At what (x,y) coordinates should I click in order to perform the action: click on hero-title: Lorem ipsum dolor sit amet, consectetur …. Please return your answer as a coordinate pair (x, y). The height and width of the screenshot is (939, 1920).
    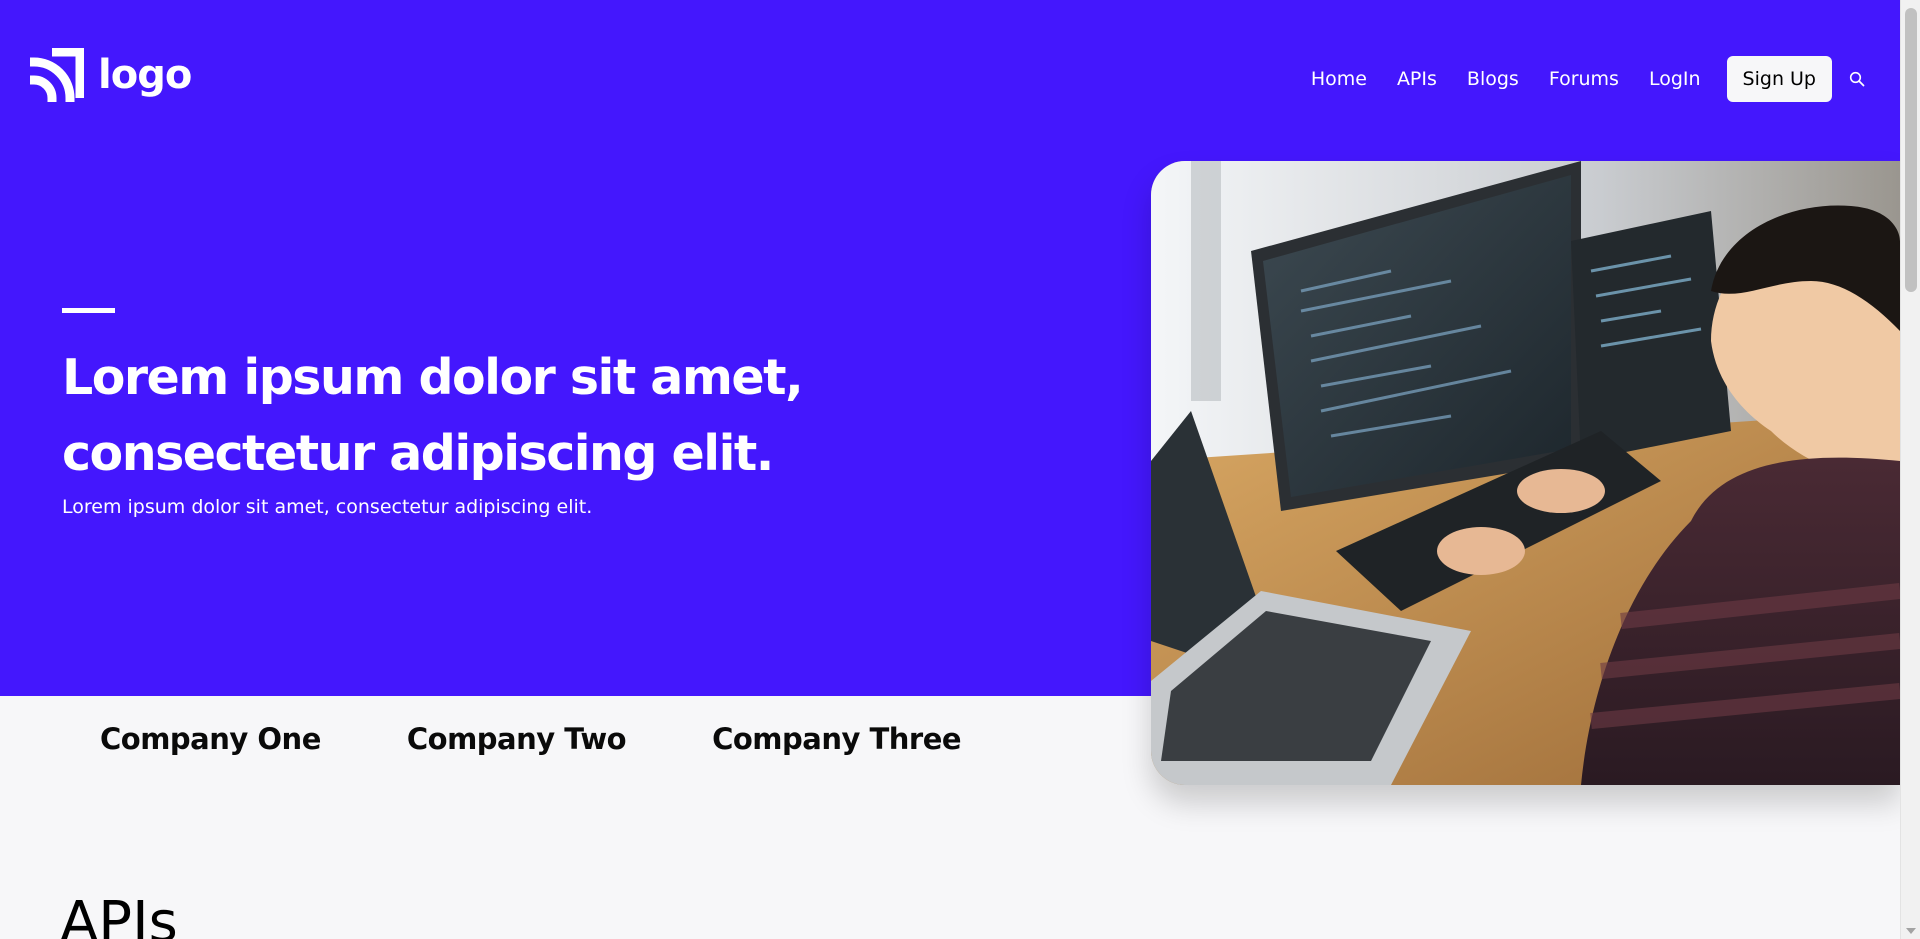
    Looking at the image, I should click on (433, 415).